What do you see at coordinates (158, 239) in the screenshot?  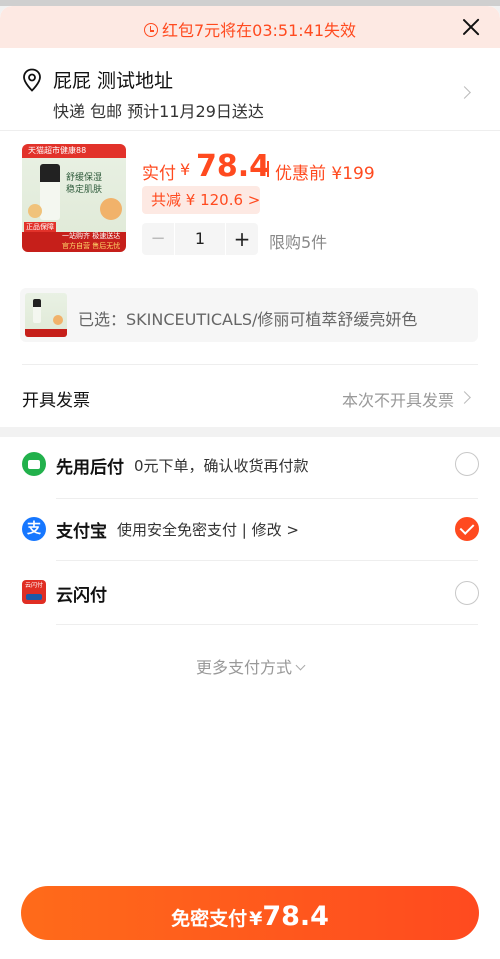 I see `decrease-button: −` at bounding box center [158, 239].